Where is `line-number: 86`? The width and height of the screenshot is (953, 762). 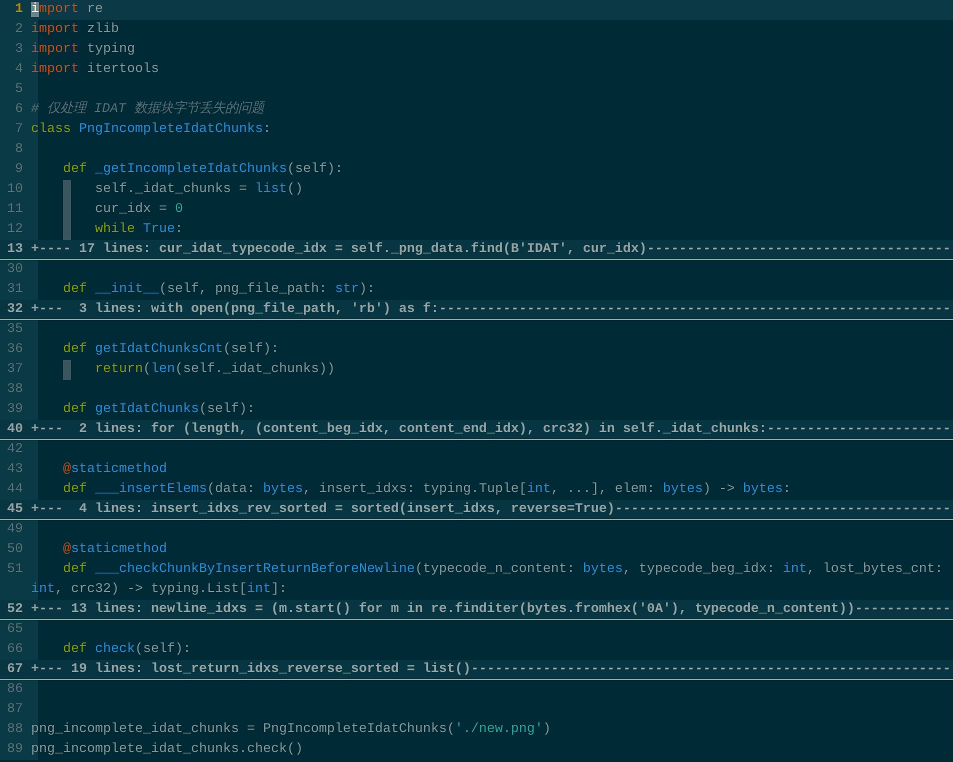
line-number: 86 is located at coordinates (15, 690).